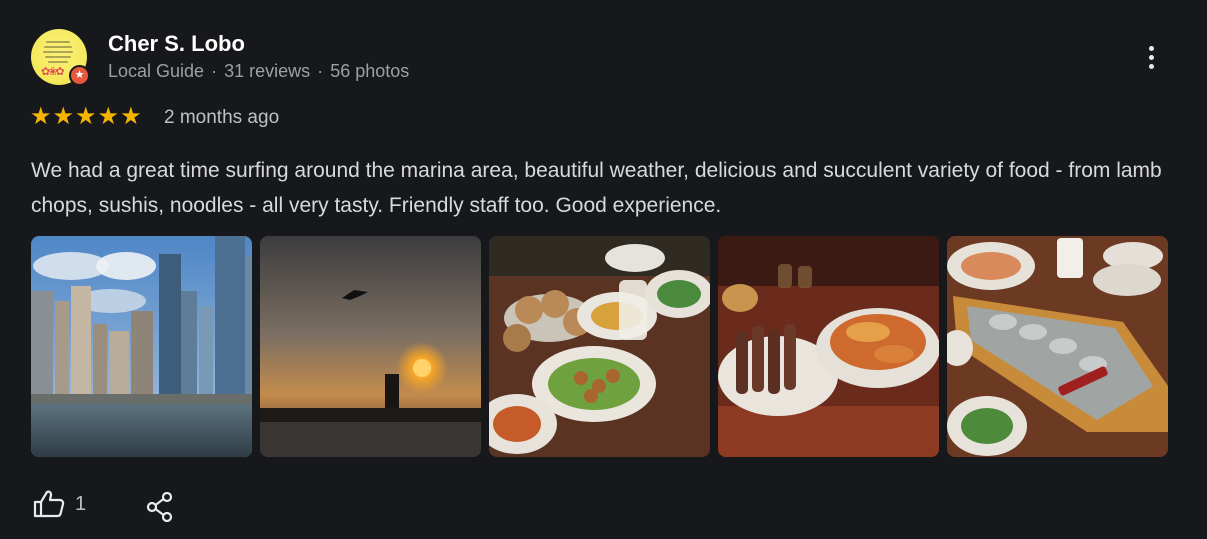 This screenshot has width=1207, height=539. Describe the element at coordinates (370, 71) in the screenshot. I see `photo-count: 56 photos` at that location.